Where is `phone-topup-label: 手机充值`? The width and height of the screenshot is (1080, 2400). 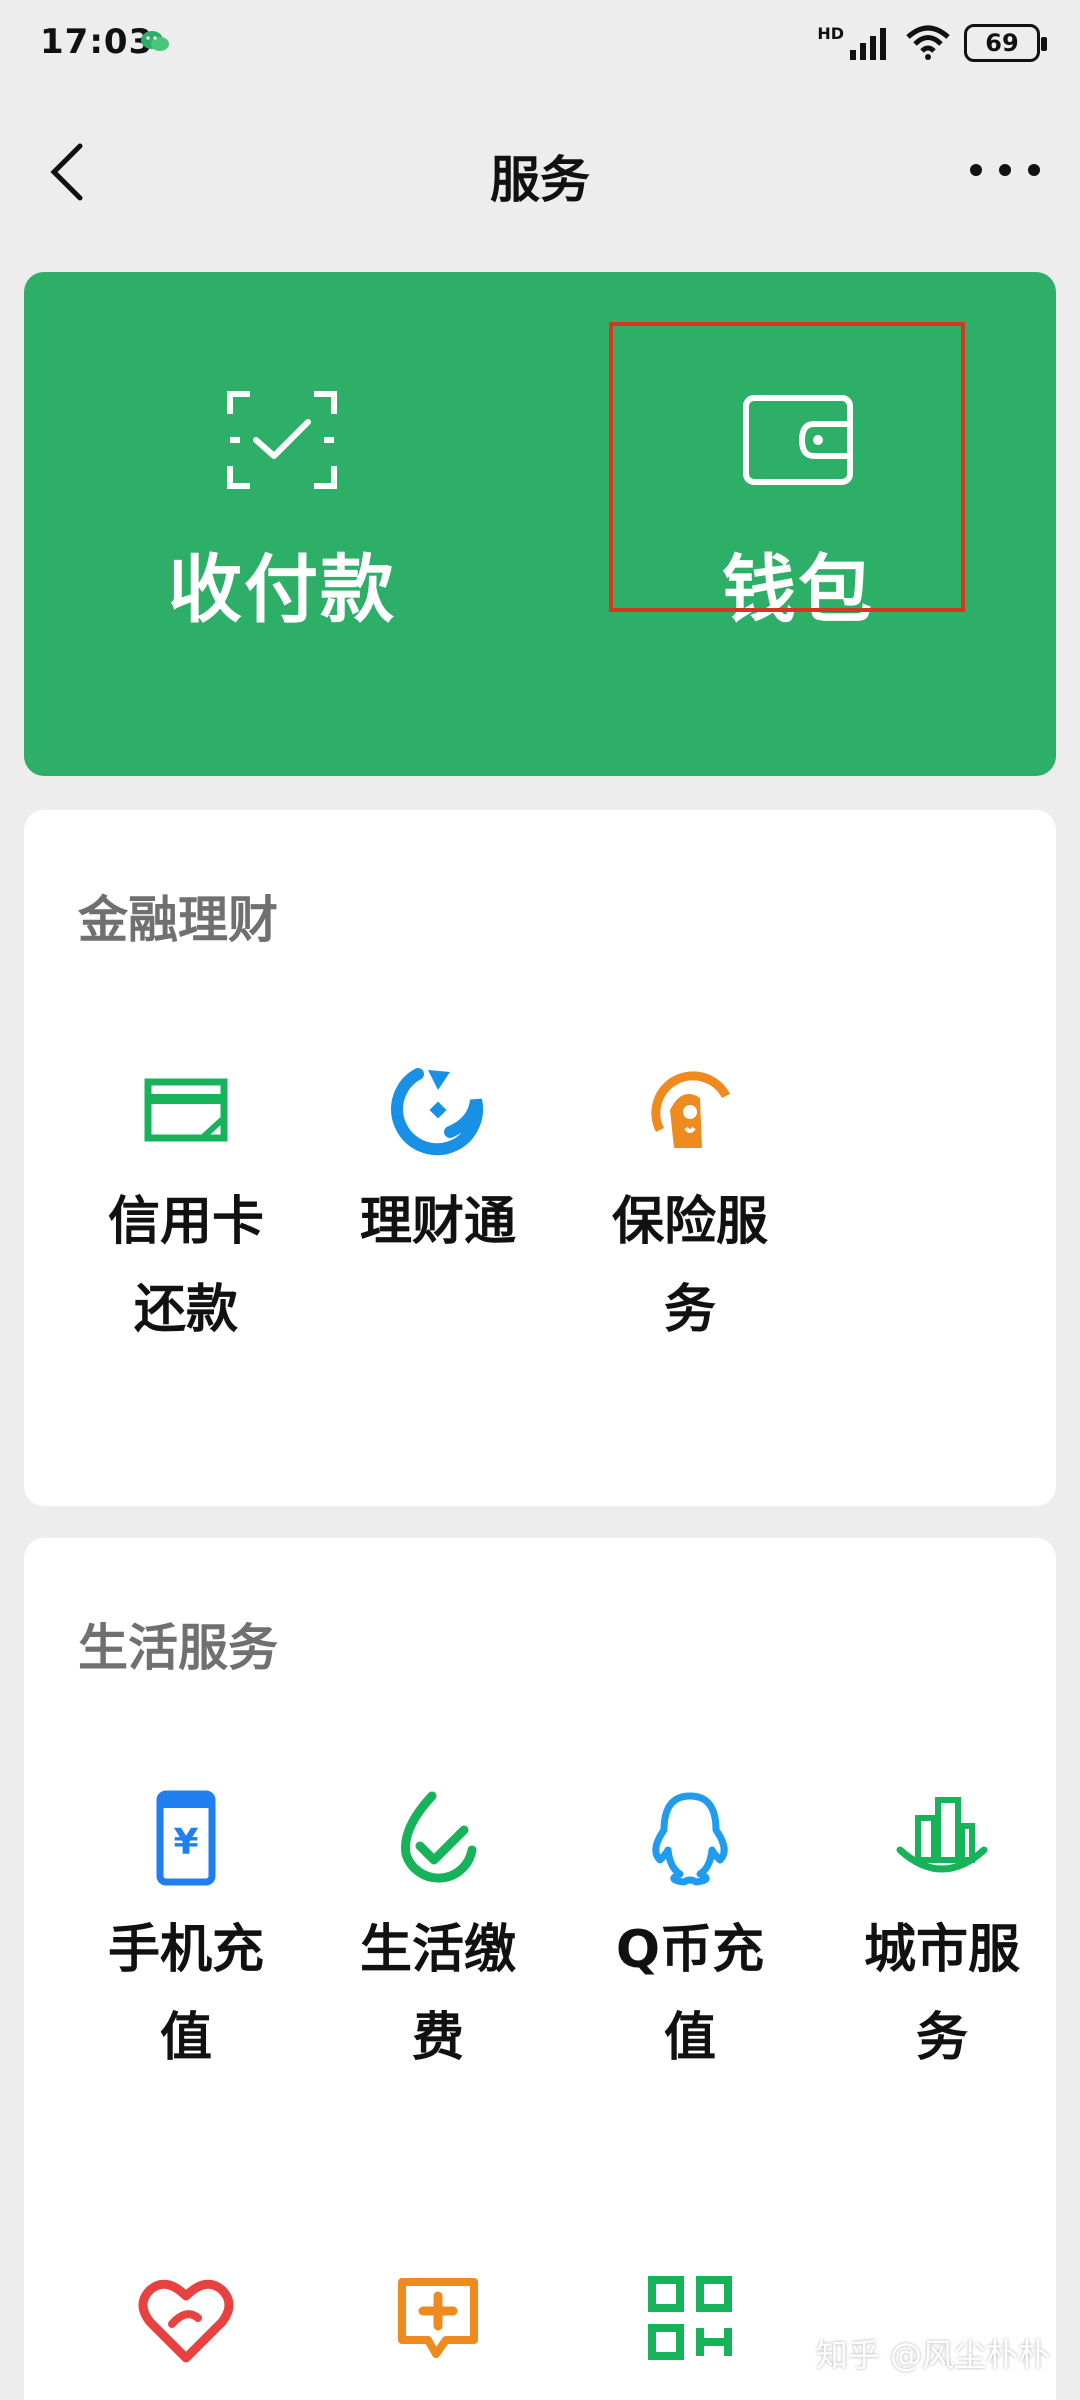 phone-topup-label: 手机充值 is located at coordinates (185, 1994).